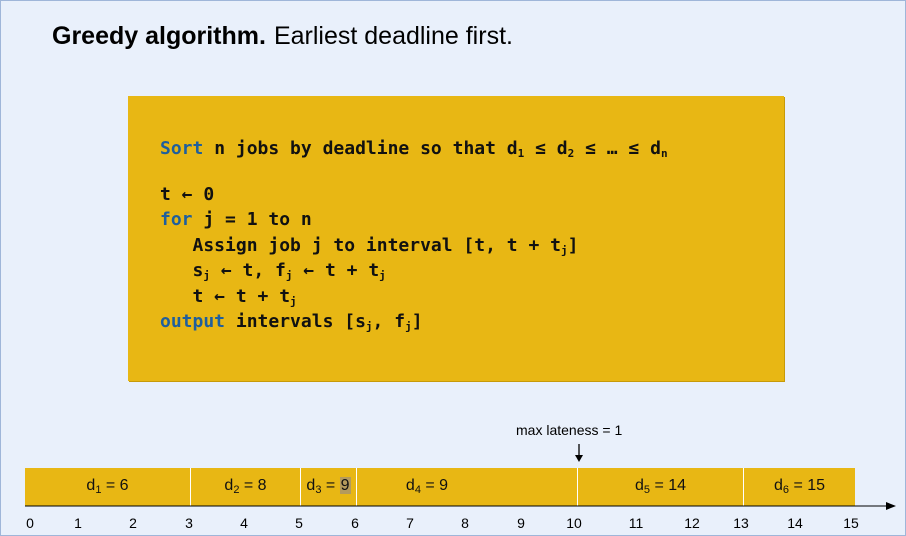 This screenshot has width=906, height=536. Describe the element at coordinates (187, 194) in the screenshot. I see `code-line-init: t ← 0` at that location.